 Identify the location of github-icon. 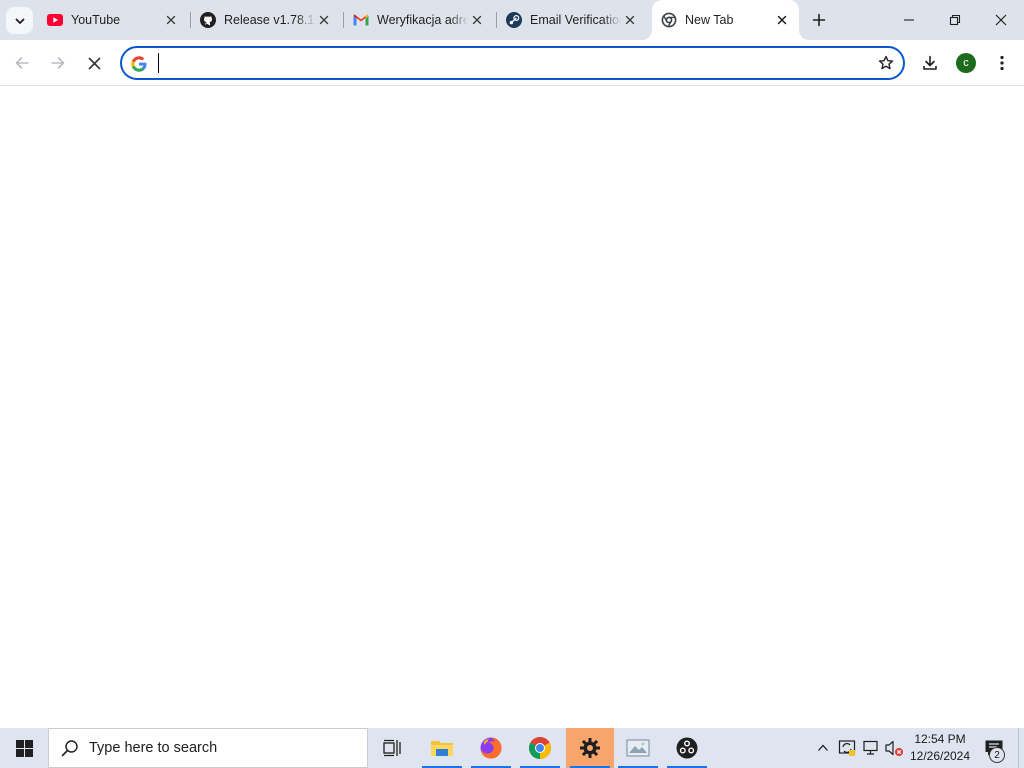
(208, 20).